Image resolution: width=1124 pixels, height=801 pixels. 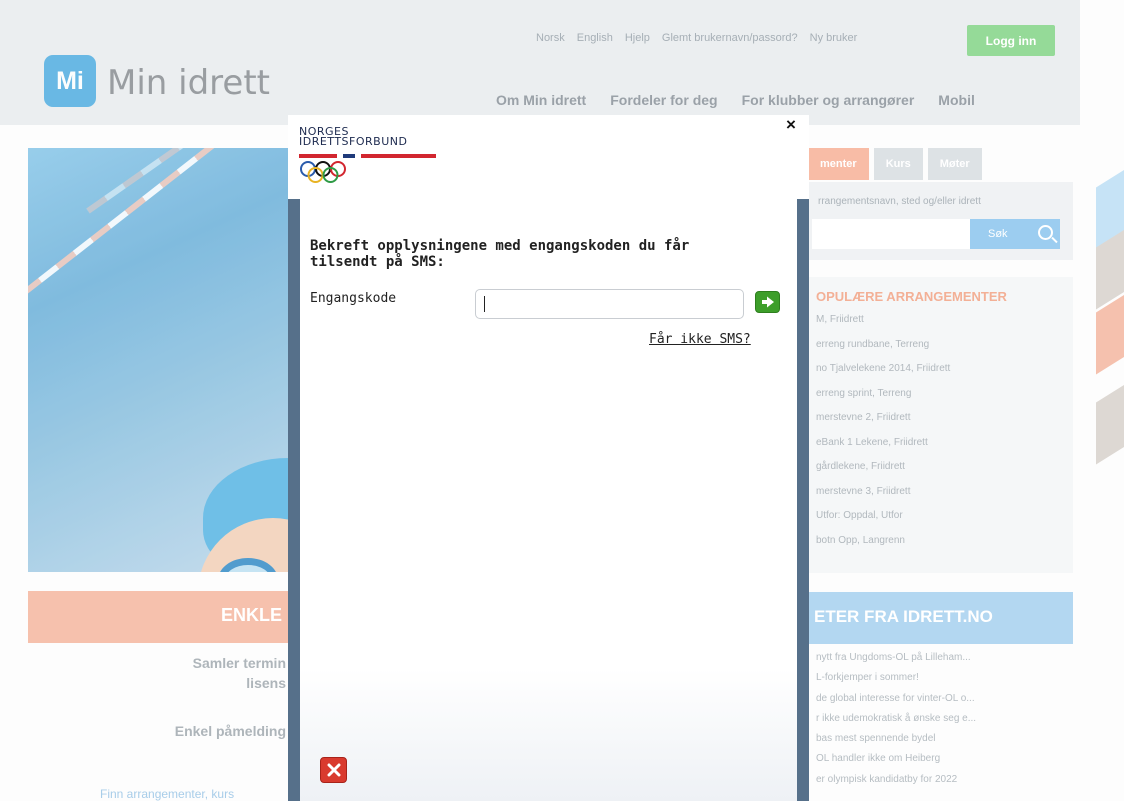 I want to click on submit-button, so click(x=767, y=302).